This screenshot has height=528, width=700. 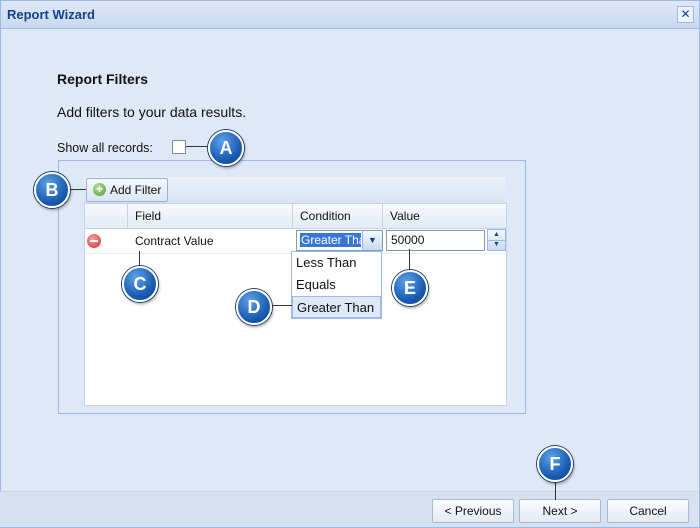 I want to click on callout-a-leader, so click(x=198, y=146).